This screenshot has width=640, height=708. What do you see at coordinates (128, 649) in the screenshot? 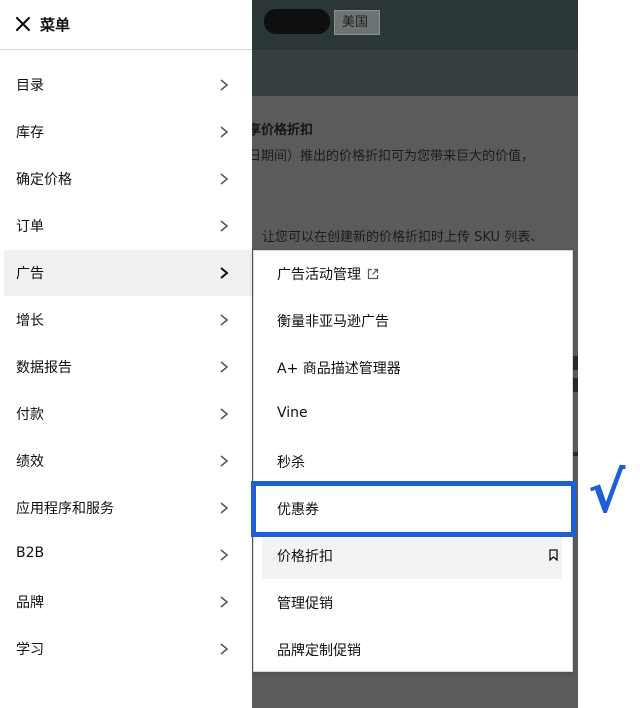
I see `menu-item-learn: 学习` at bounding box center [128, 649].